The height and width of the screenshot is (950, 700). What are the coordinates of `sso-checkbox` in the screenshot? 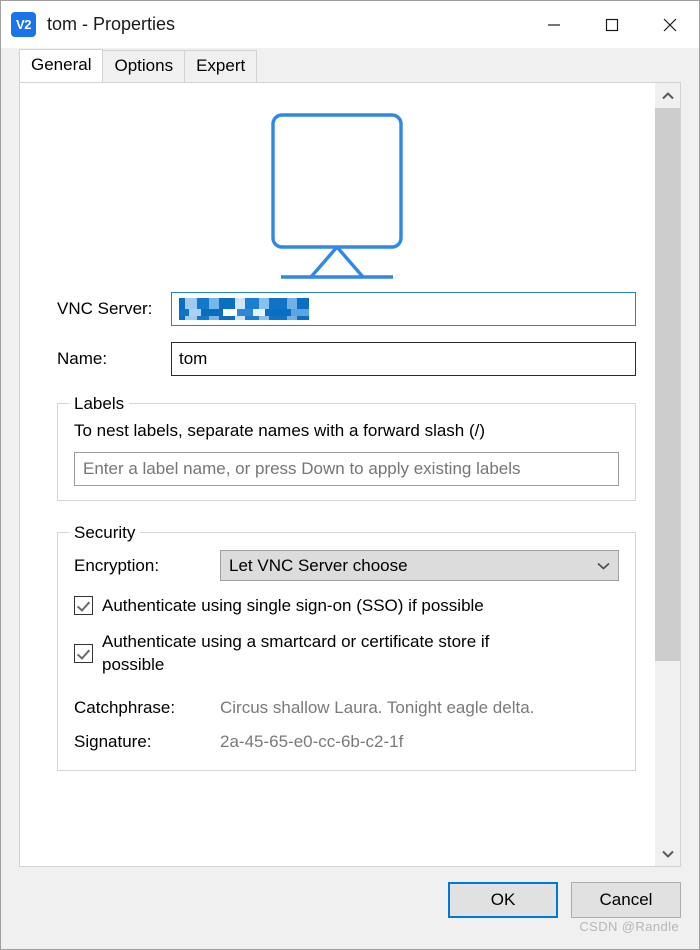 It's located at (83, 605).